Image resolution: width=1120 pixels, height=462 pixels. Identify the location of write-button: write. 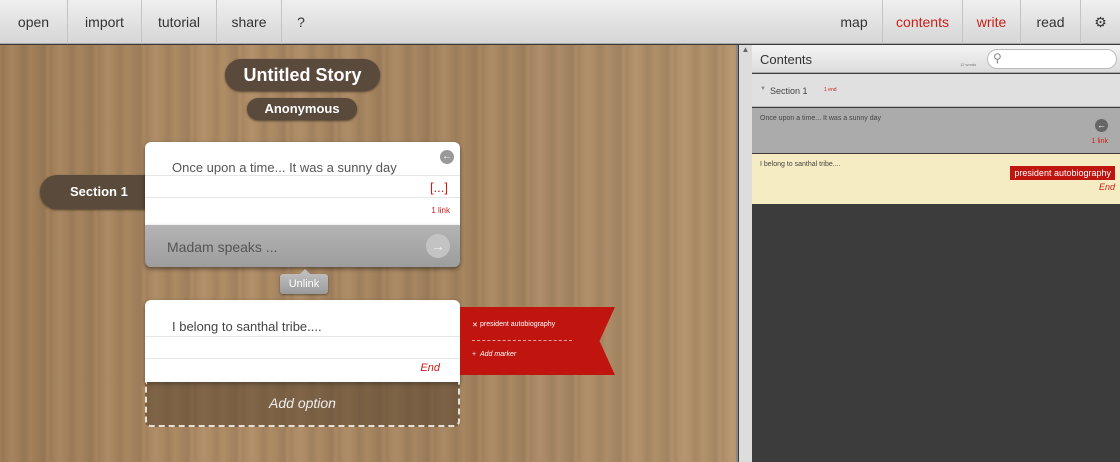
(991, 22).